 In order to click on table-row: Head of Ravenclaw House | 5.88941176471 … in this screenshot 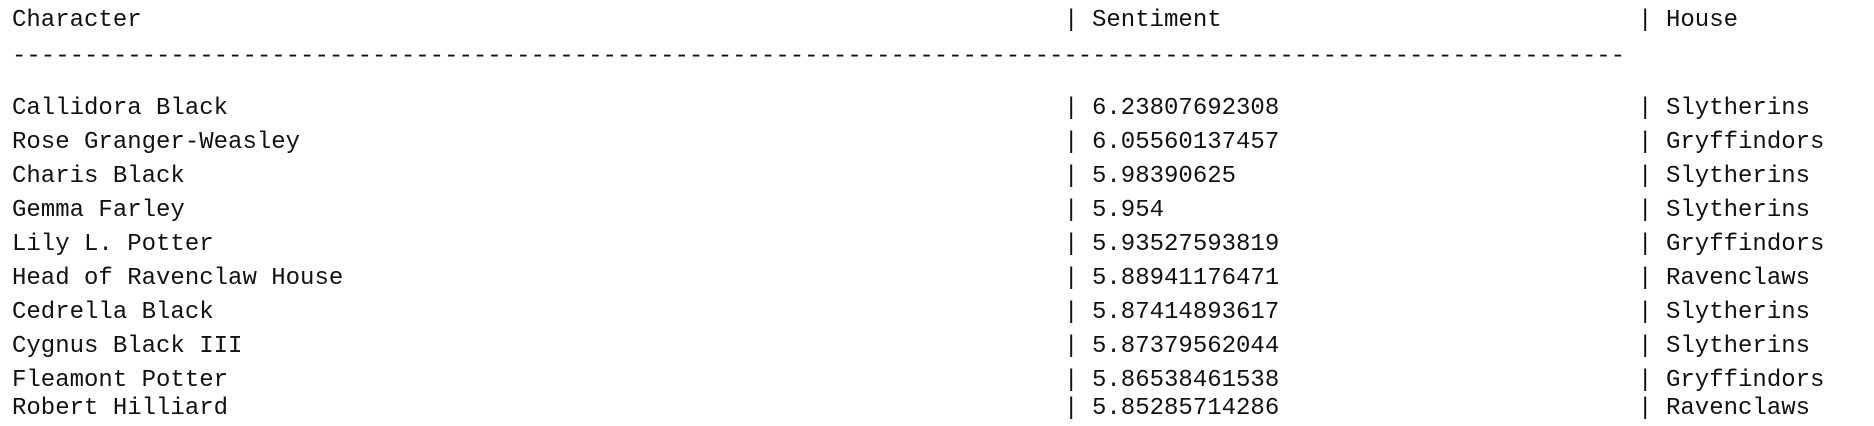, I will do `click(911, 279)`.